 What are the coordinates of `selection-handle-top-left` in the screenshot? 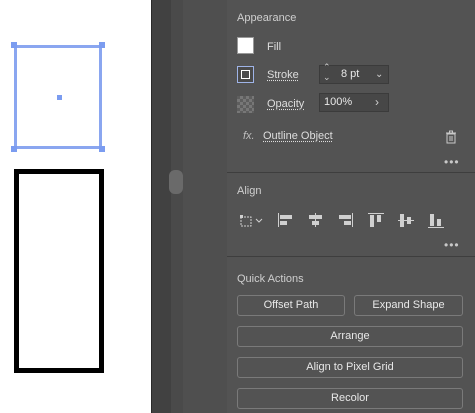 It's located at (14, 45).